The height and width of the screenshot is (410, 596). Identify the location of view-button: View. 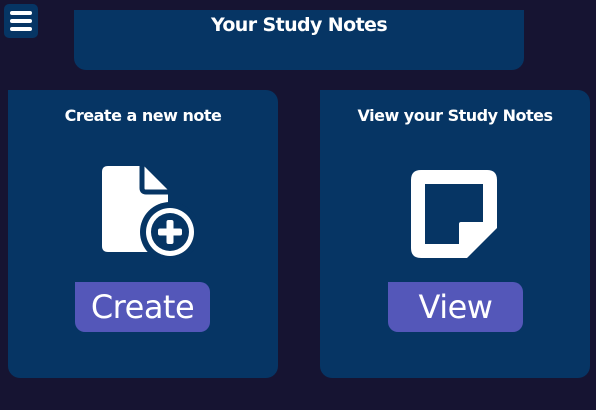
(455, 307).